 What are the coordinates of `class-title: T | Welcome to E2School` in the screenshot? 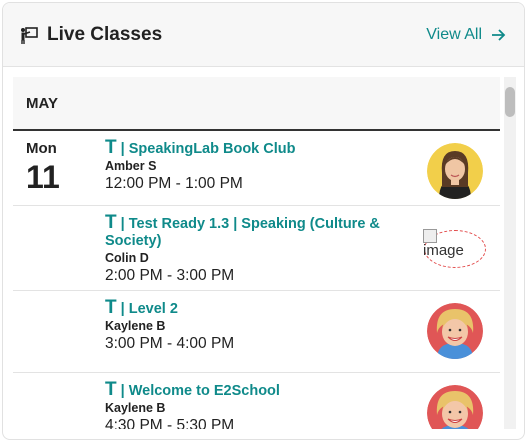 It's located at (257, 389).